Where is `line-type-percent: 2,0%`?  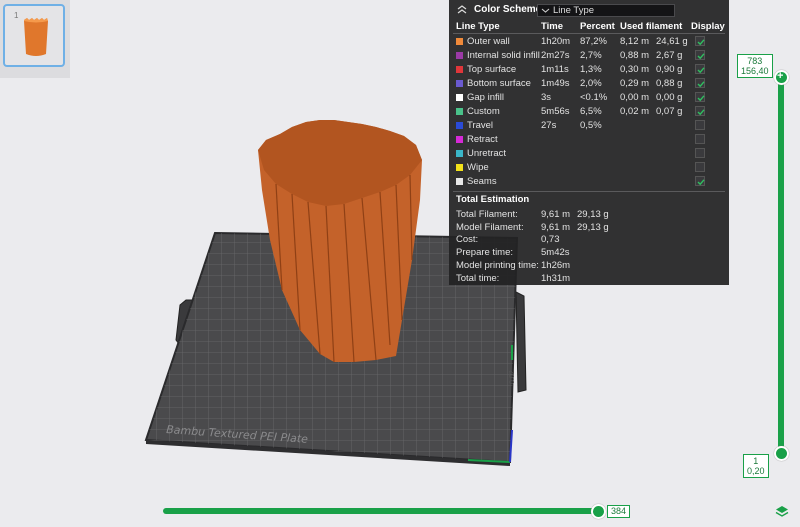
line-type-percent: 2,0% is located at coordinates (591, 83).